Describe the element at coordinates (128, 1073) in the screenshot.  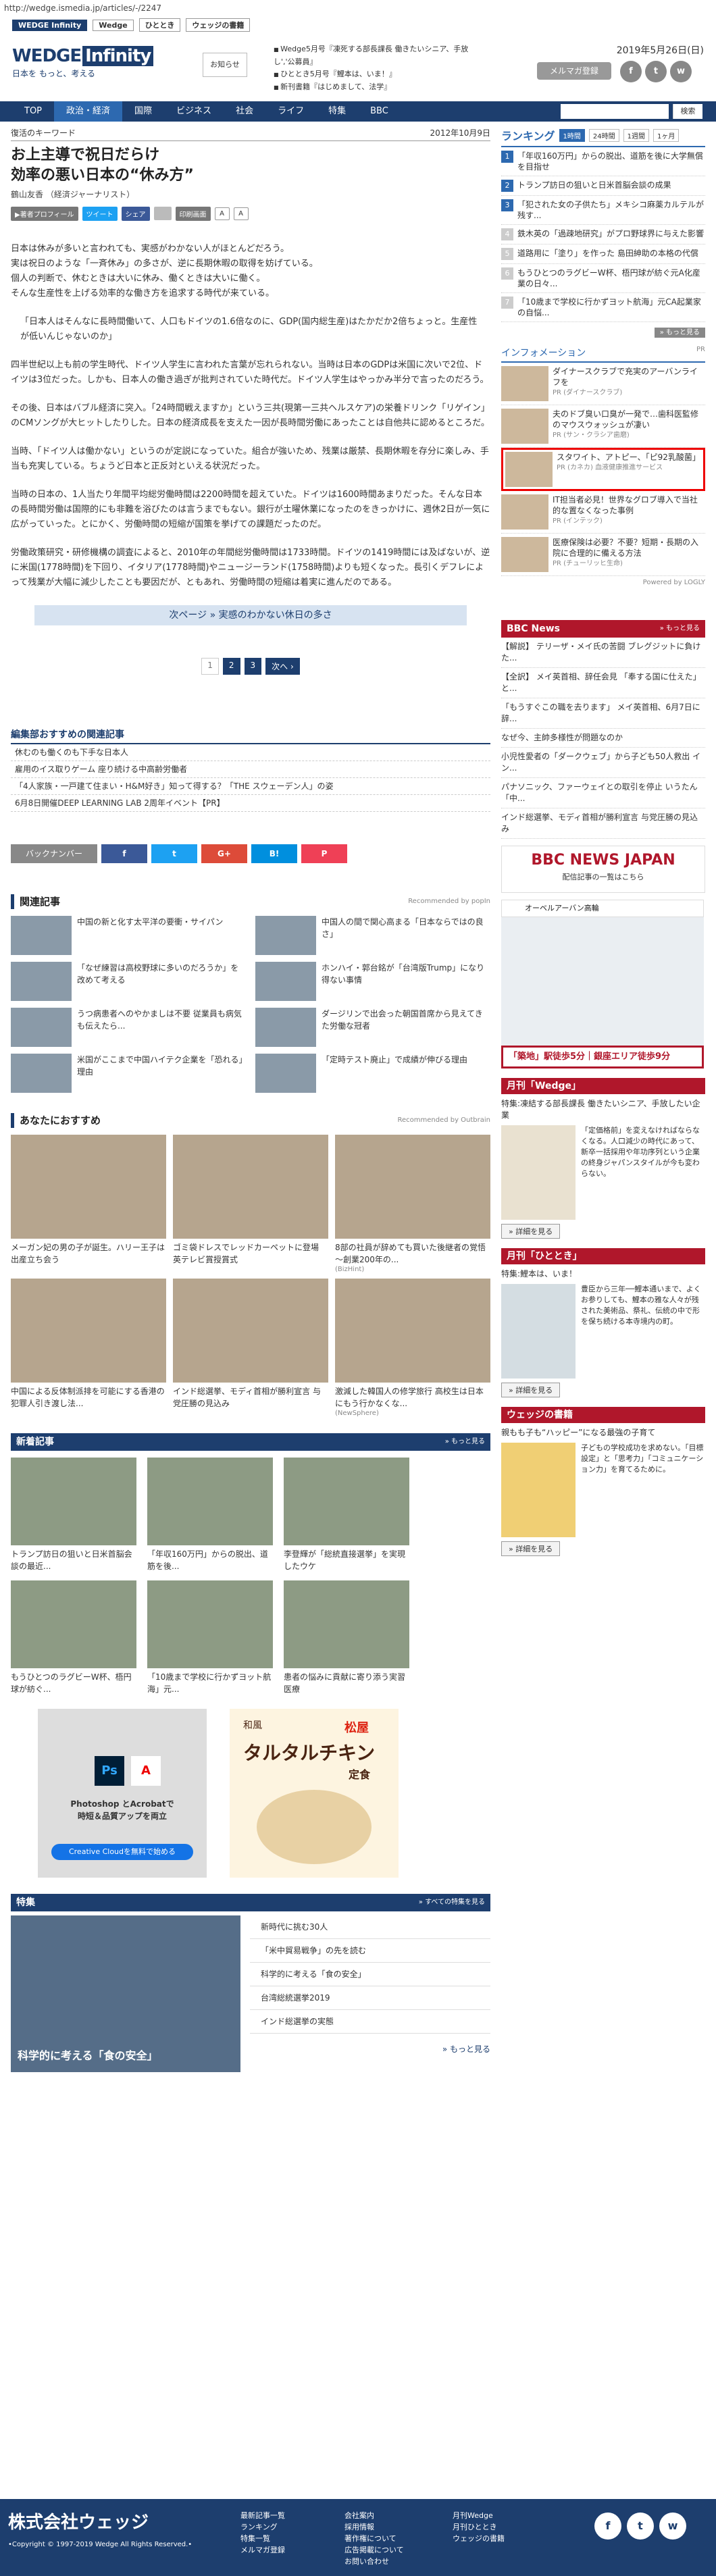
I see `related-card: 米国がここまで中国ハイテク企業を「恐れる」理由` at that location.